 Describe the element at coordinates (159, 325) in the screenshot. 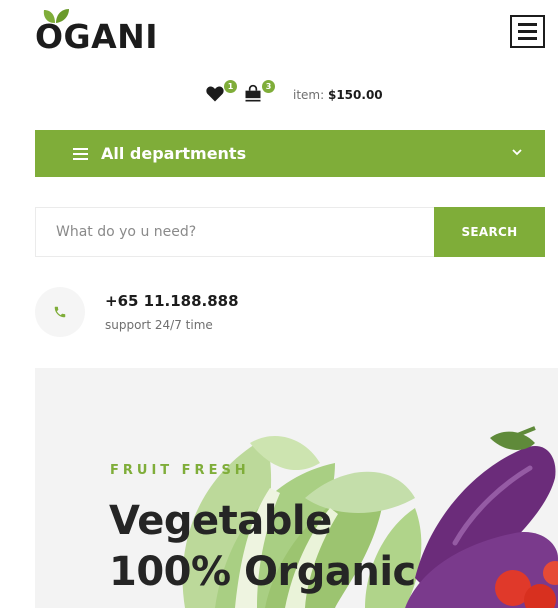

I see `phone-subtitle: support 24/7 time` at that location.